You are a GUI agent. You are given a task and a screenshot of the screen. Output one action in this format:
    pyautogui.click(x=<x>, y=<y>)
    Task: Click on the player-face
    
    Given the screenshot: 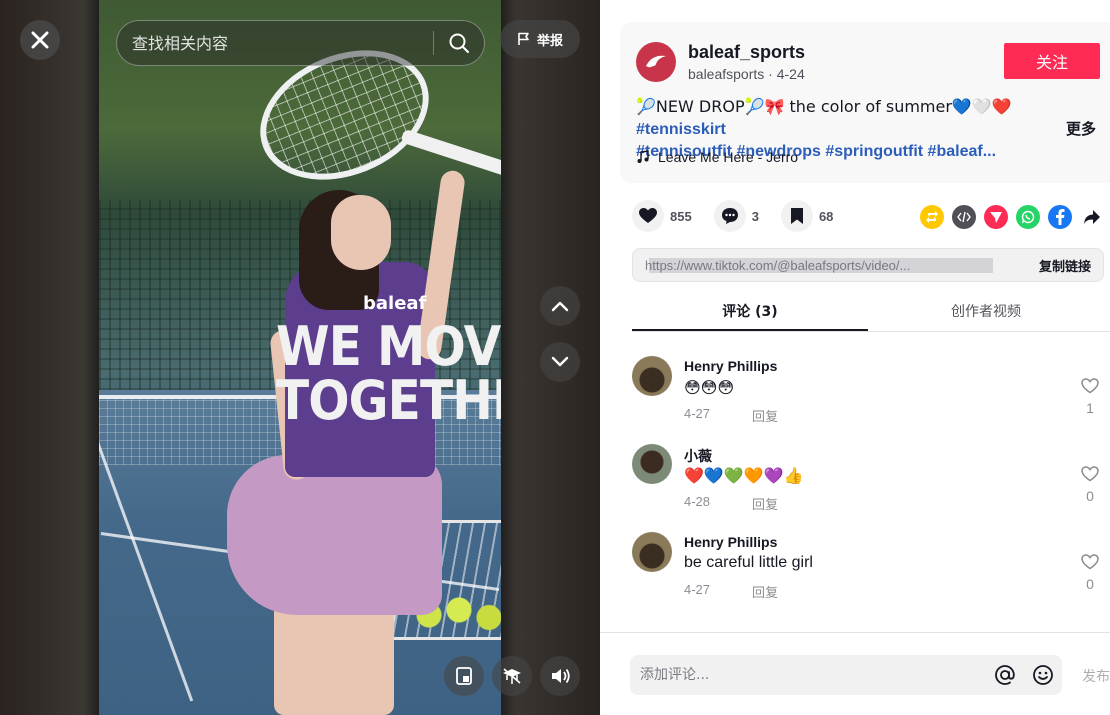 What is the action you would take?
    pyautogui.click(x=361, y=232)
    